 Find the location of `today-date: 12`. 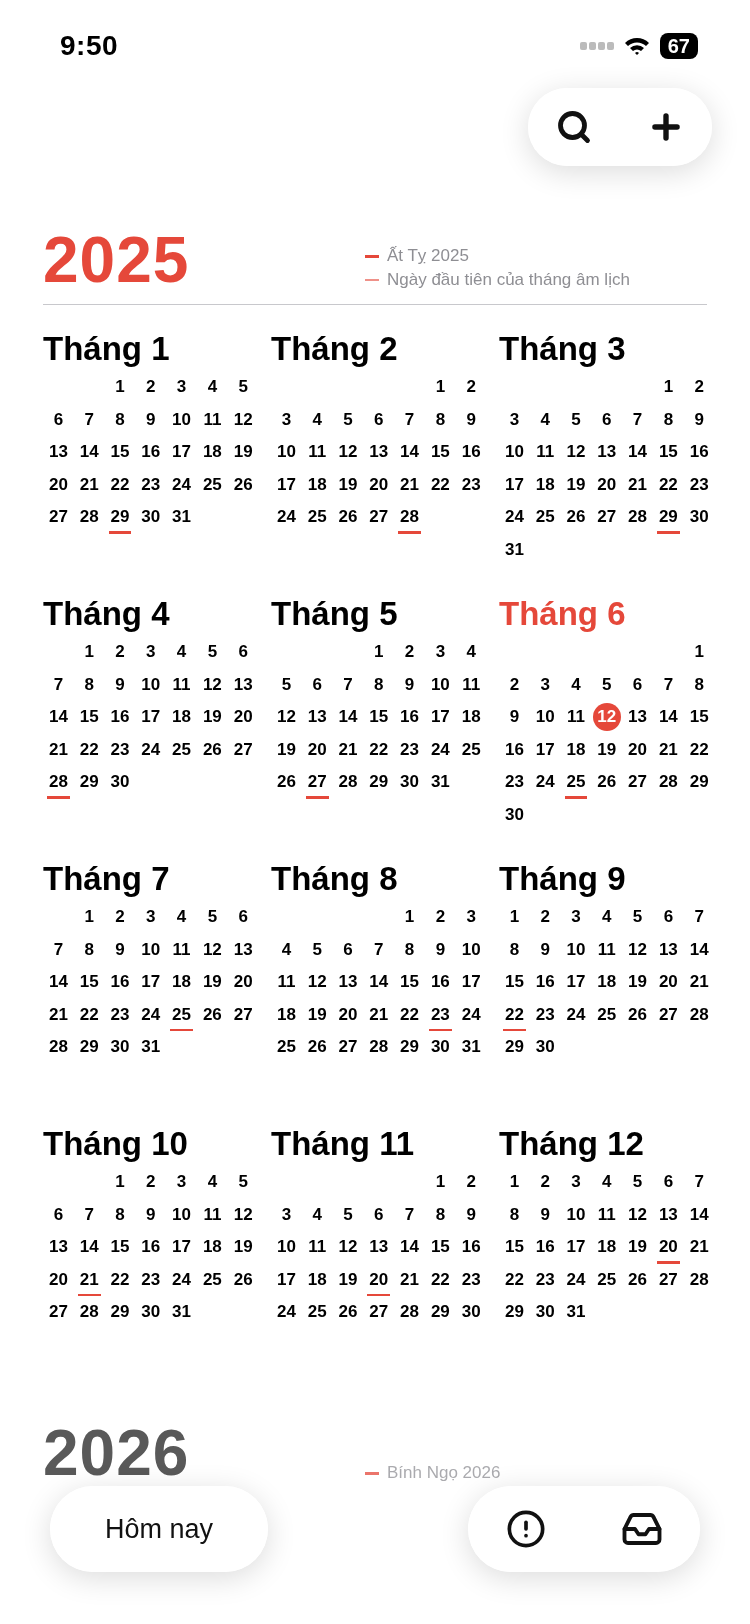

today-date: 12 is located at coordinates (606, 717).